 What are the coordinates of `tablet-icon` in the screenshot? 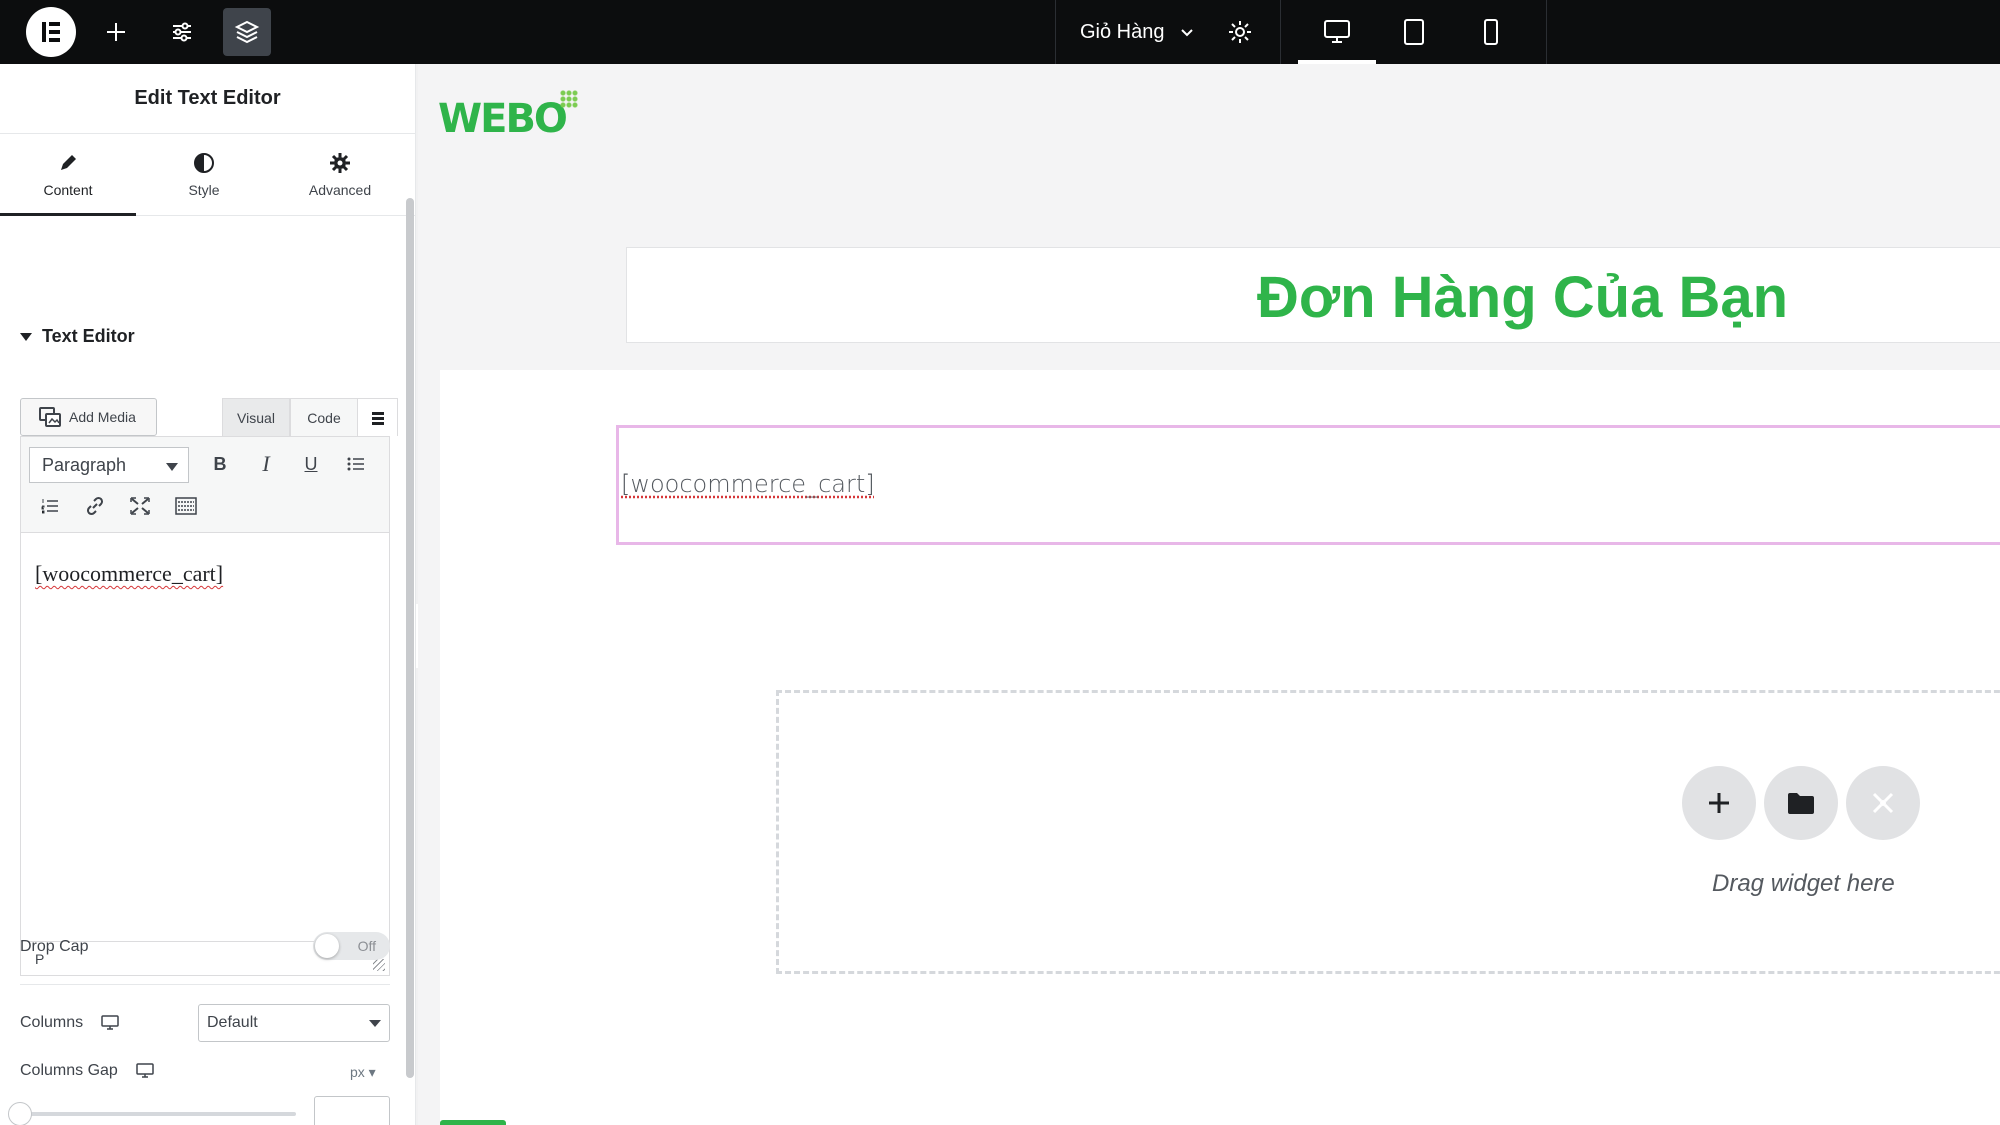 It's located at (1414, 32).